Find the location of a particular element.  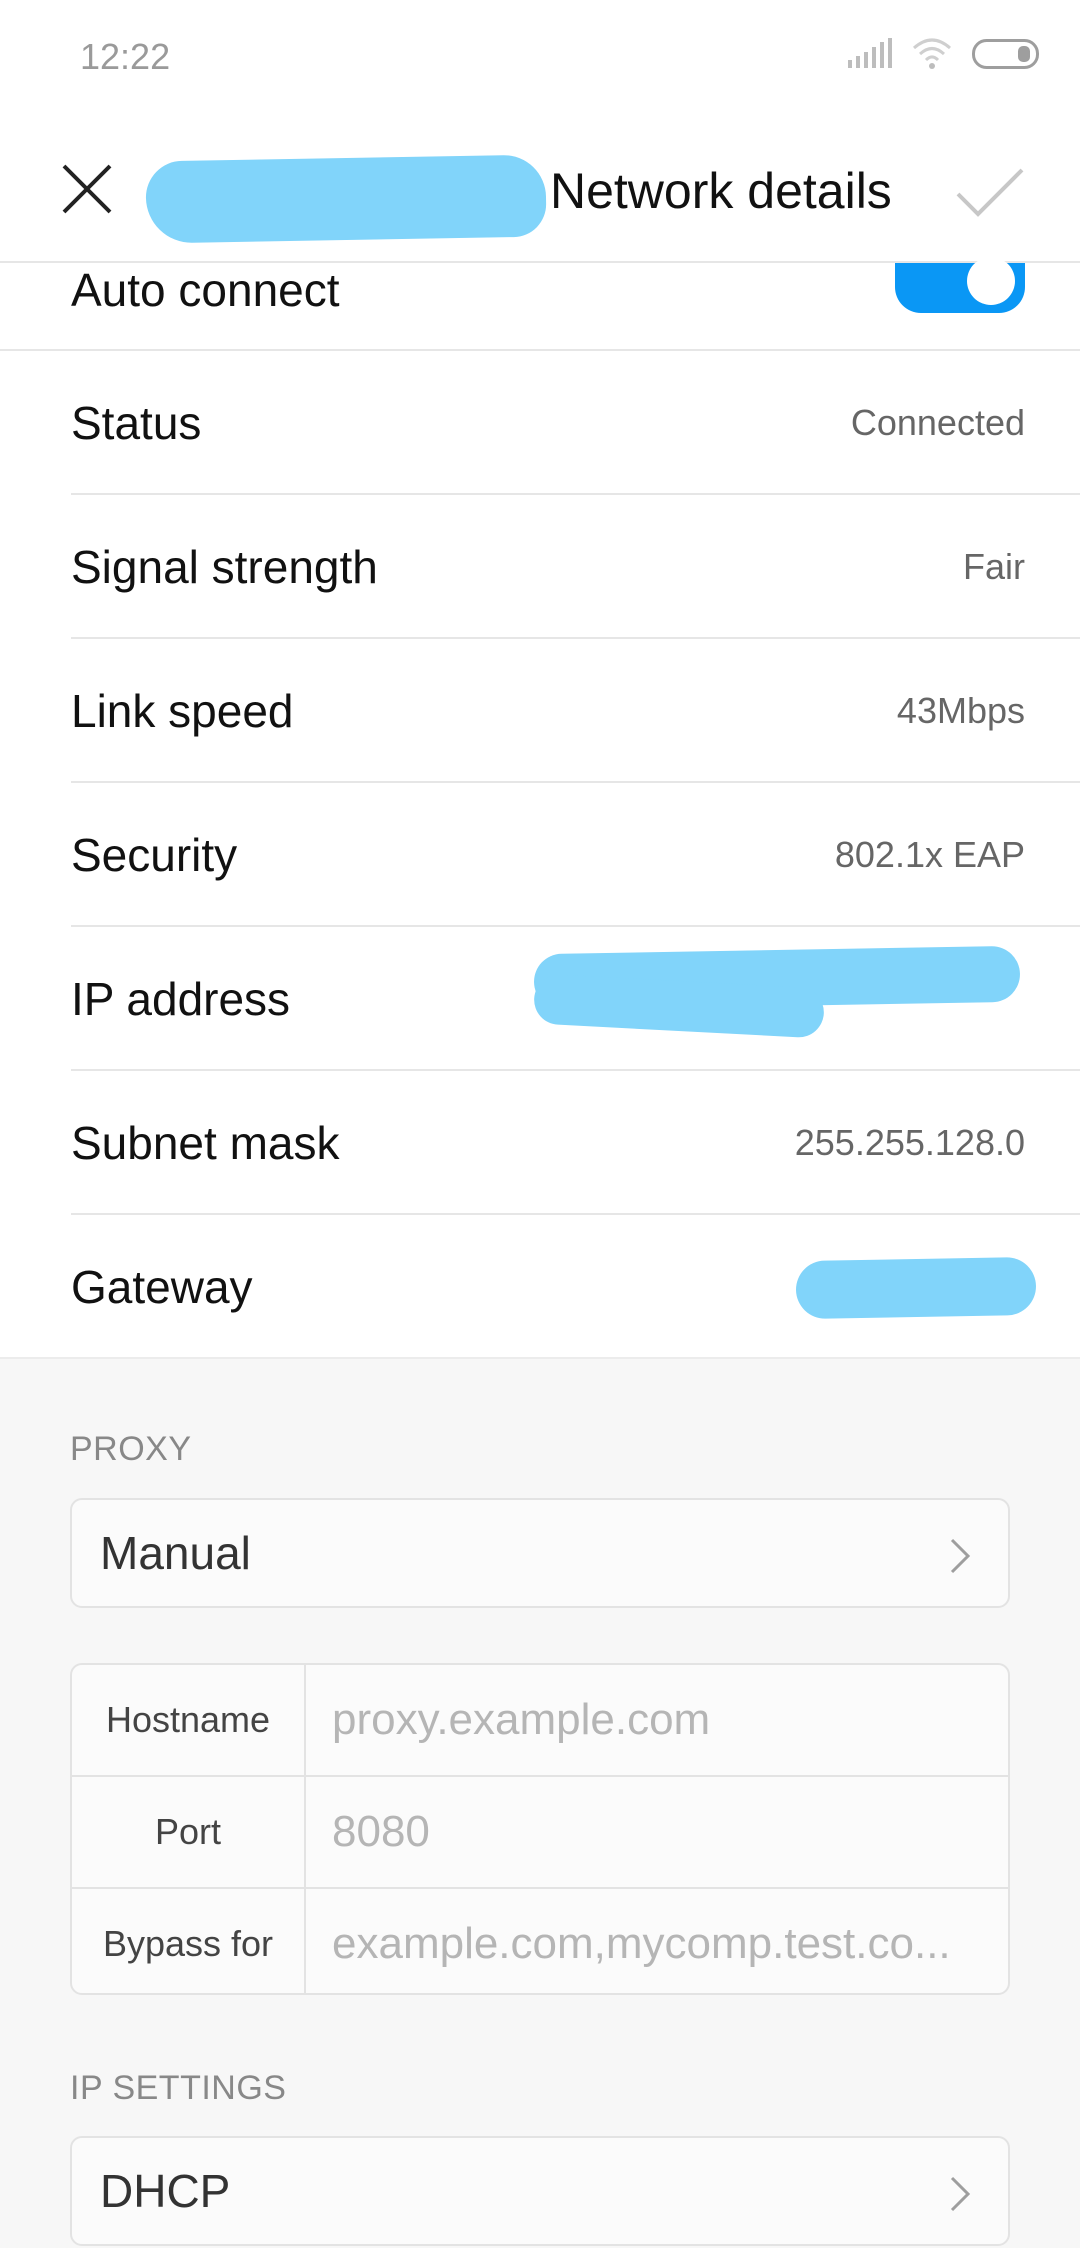

divider is located at coordinates (305, 1829).